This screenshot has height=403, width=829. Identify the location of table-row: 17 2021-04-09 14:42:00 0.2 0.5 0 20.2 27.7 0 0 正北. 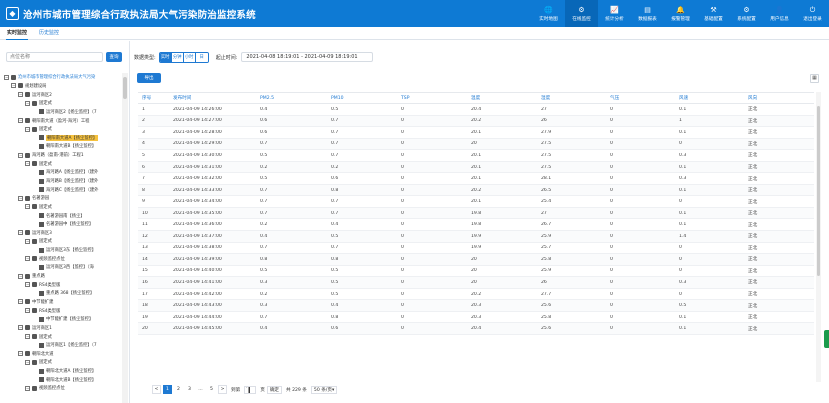
(476, 295).